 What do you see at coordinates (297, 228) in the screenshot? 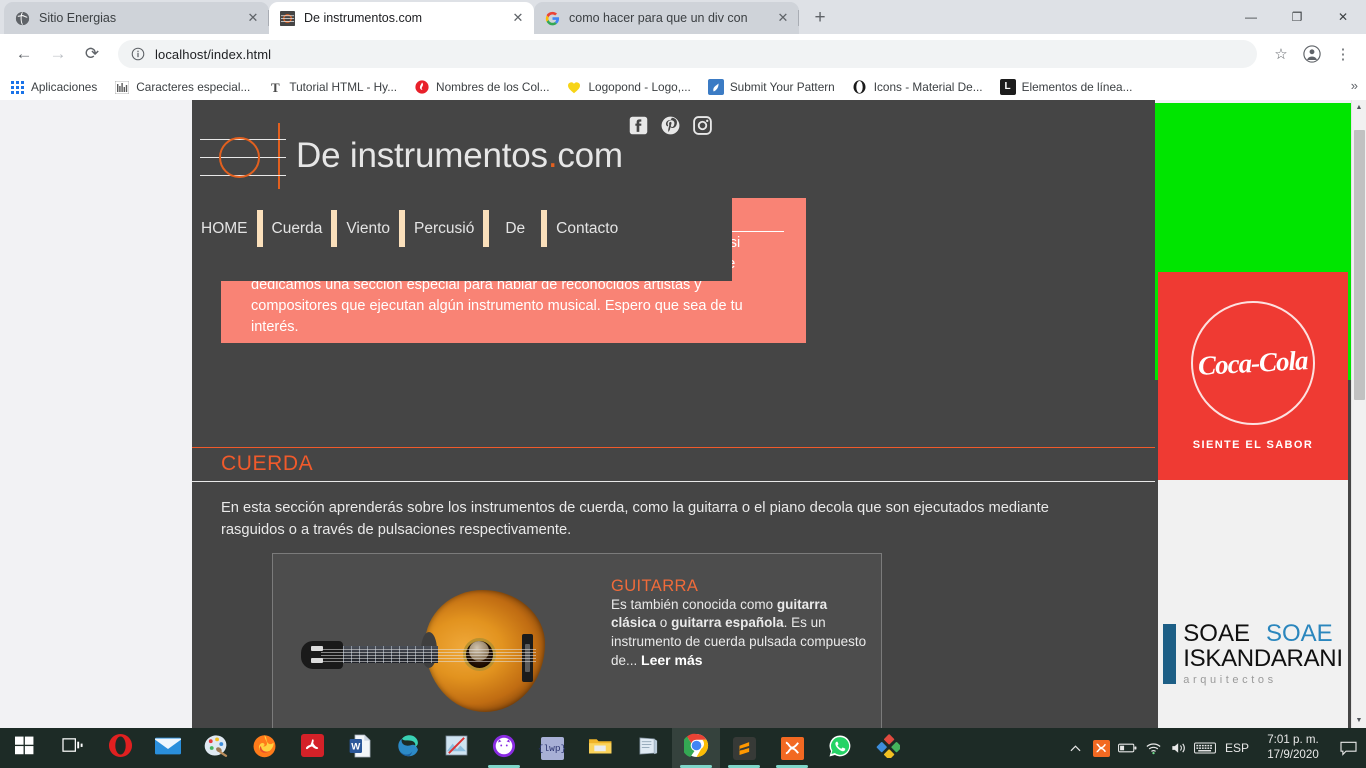
I see `nav-item-cuerda: Cuerda` at bounding box center [297, 228].